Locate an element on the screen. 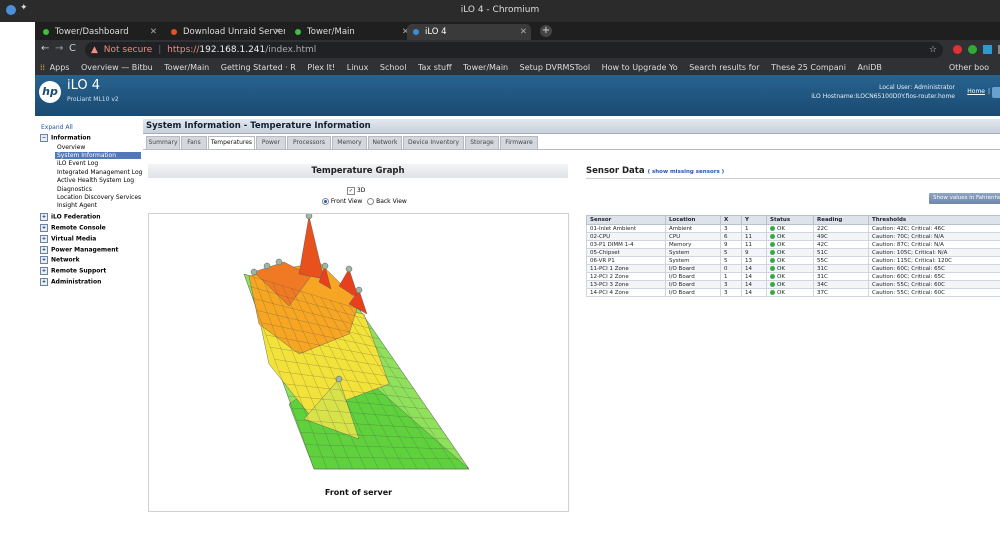 The width and height of the screenshot is (1000, 544). bookmark-item: Search results for is located at coordinates (724, 67).